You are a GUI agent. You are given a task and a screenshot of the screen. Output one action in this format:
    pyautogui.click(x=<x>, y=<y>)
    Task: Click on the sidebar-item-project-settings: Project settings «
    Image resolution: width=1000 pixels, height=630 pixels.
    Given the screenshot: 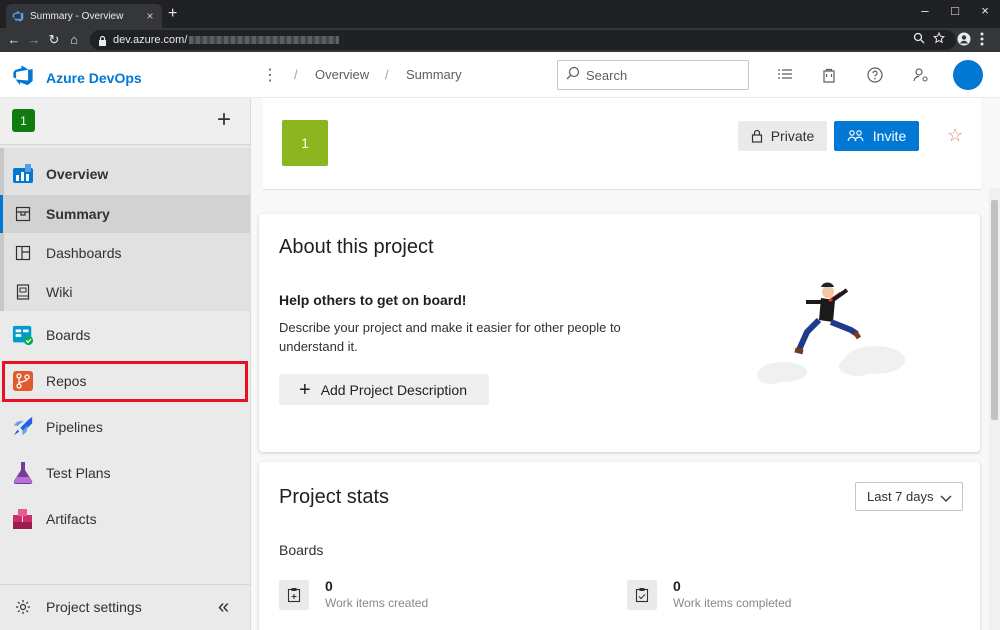 What is the action you would take?
    pyautogui.click(x=125, y=607)
    